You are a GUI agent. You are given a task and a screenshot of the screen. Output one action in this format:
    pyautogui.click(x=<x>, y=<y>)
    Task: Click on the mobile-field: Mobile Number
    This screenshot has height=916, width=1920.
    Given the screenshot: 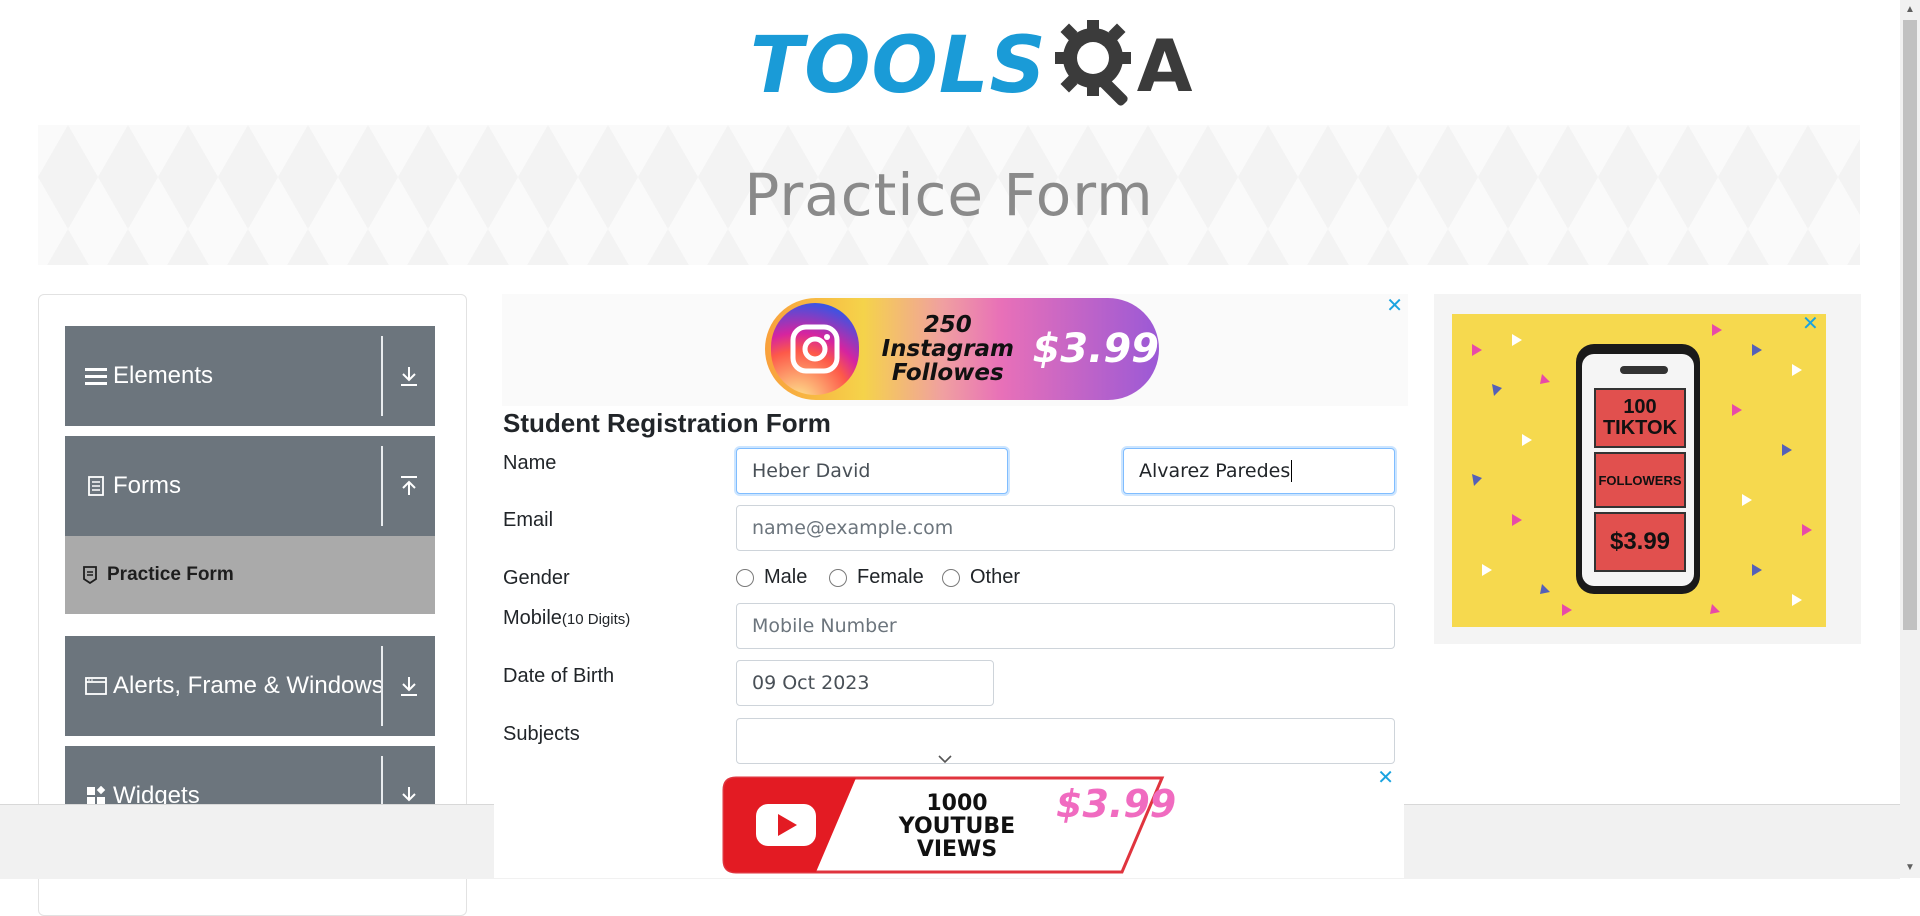 What is the action you would take?
    pyautogui.click(x=1065, y=626)
    